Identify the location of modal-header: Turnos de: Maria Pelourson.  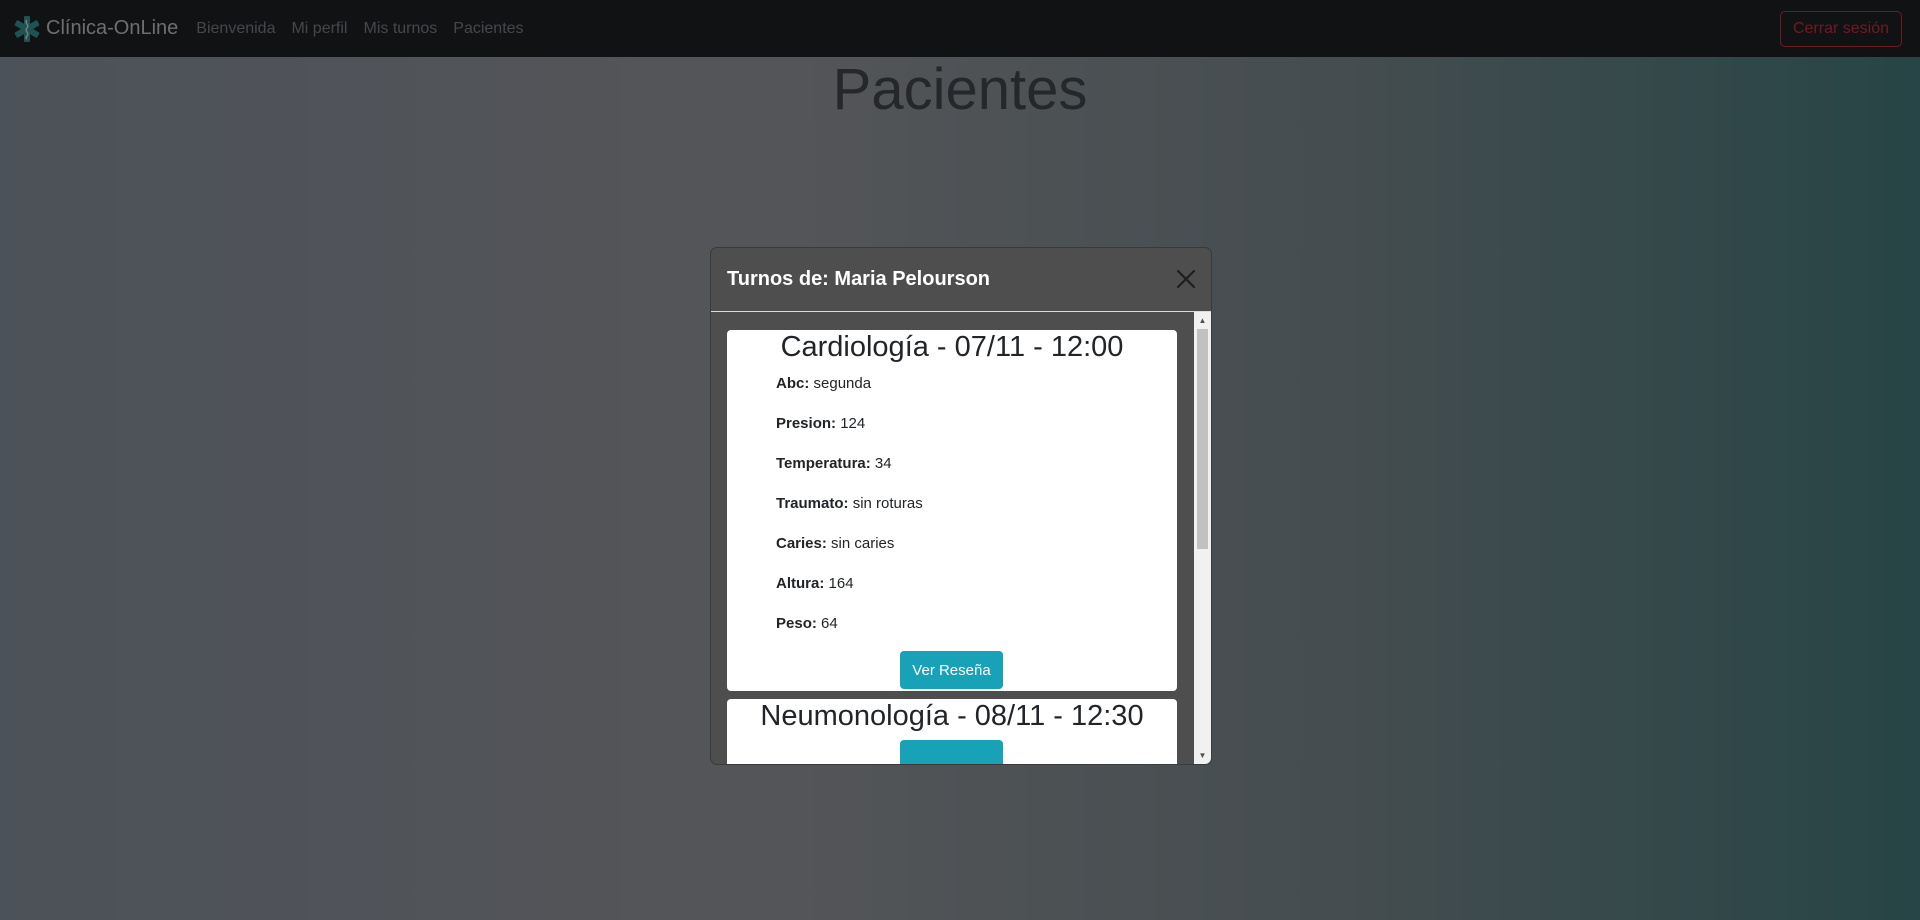
(961, 280).